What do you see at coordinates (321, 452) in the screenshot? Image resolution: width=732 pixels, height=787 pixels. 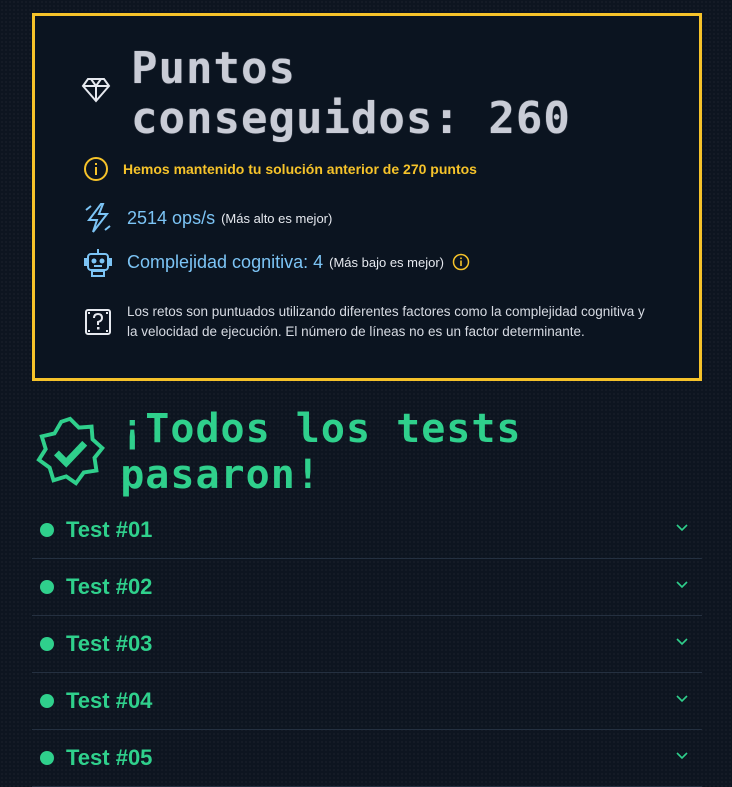 I see `tests-passed-headline: ¡Todos los tests pasaron!` at bounding box center [321, 452].